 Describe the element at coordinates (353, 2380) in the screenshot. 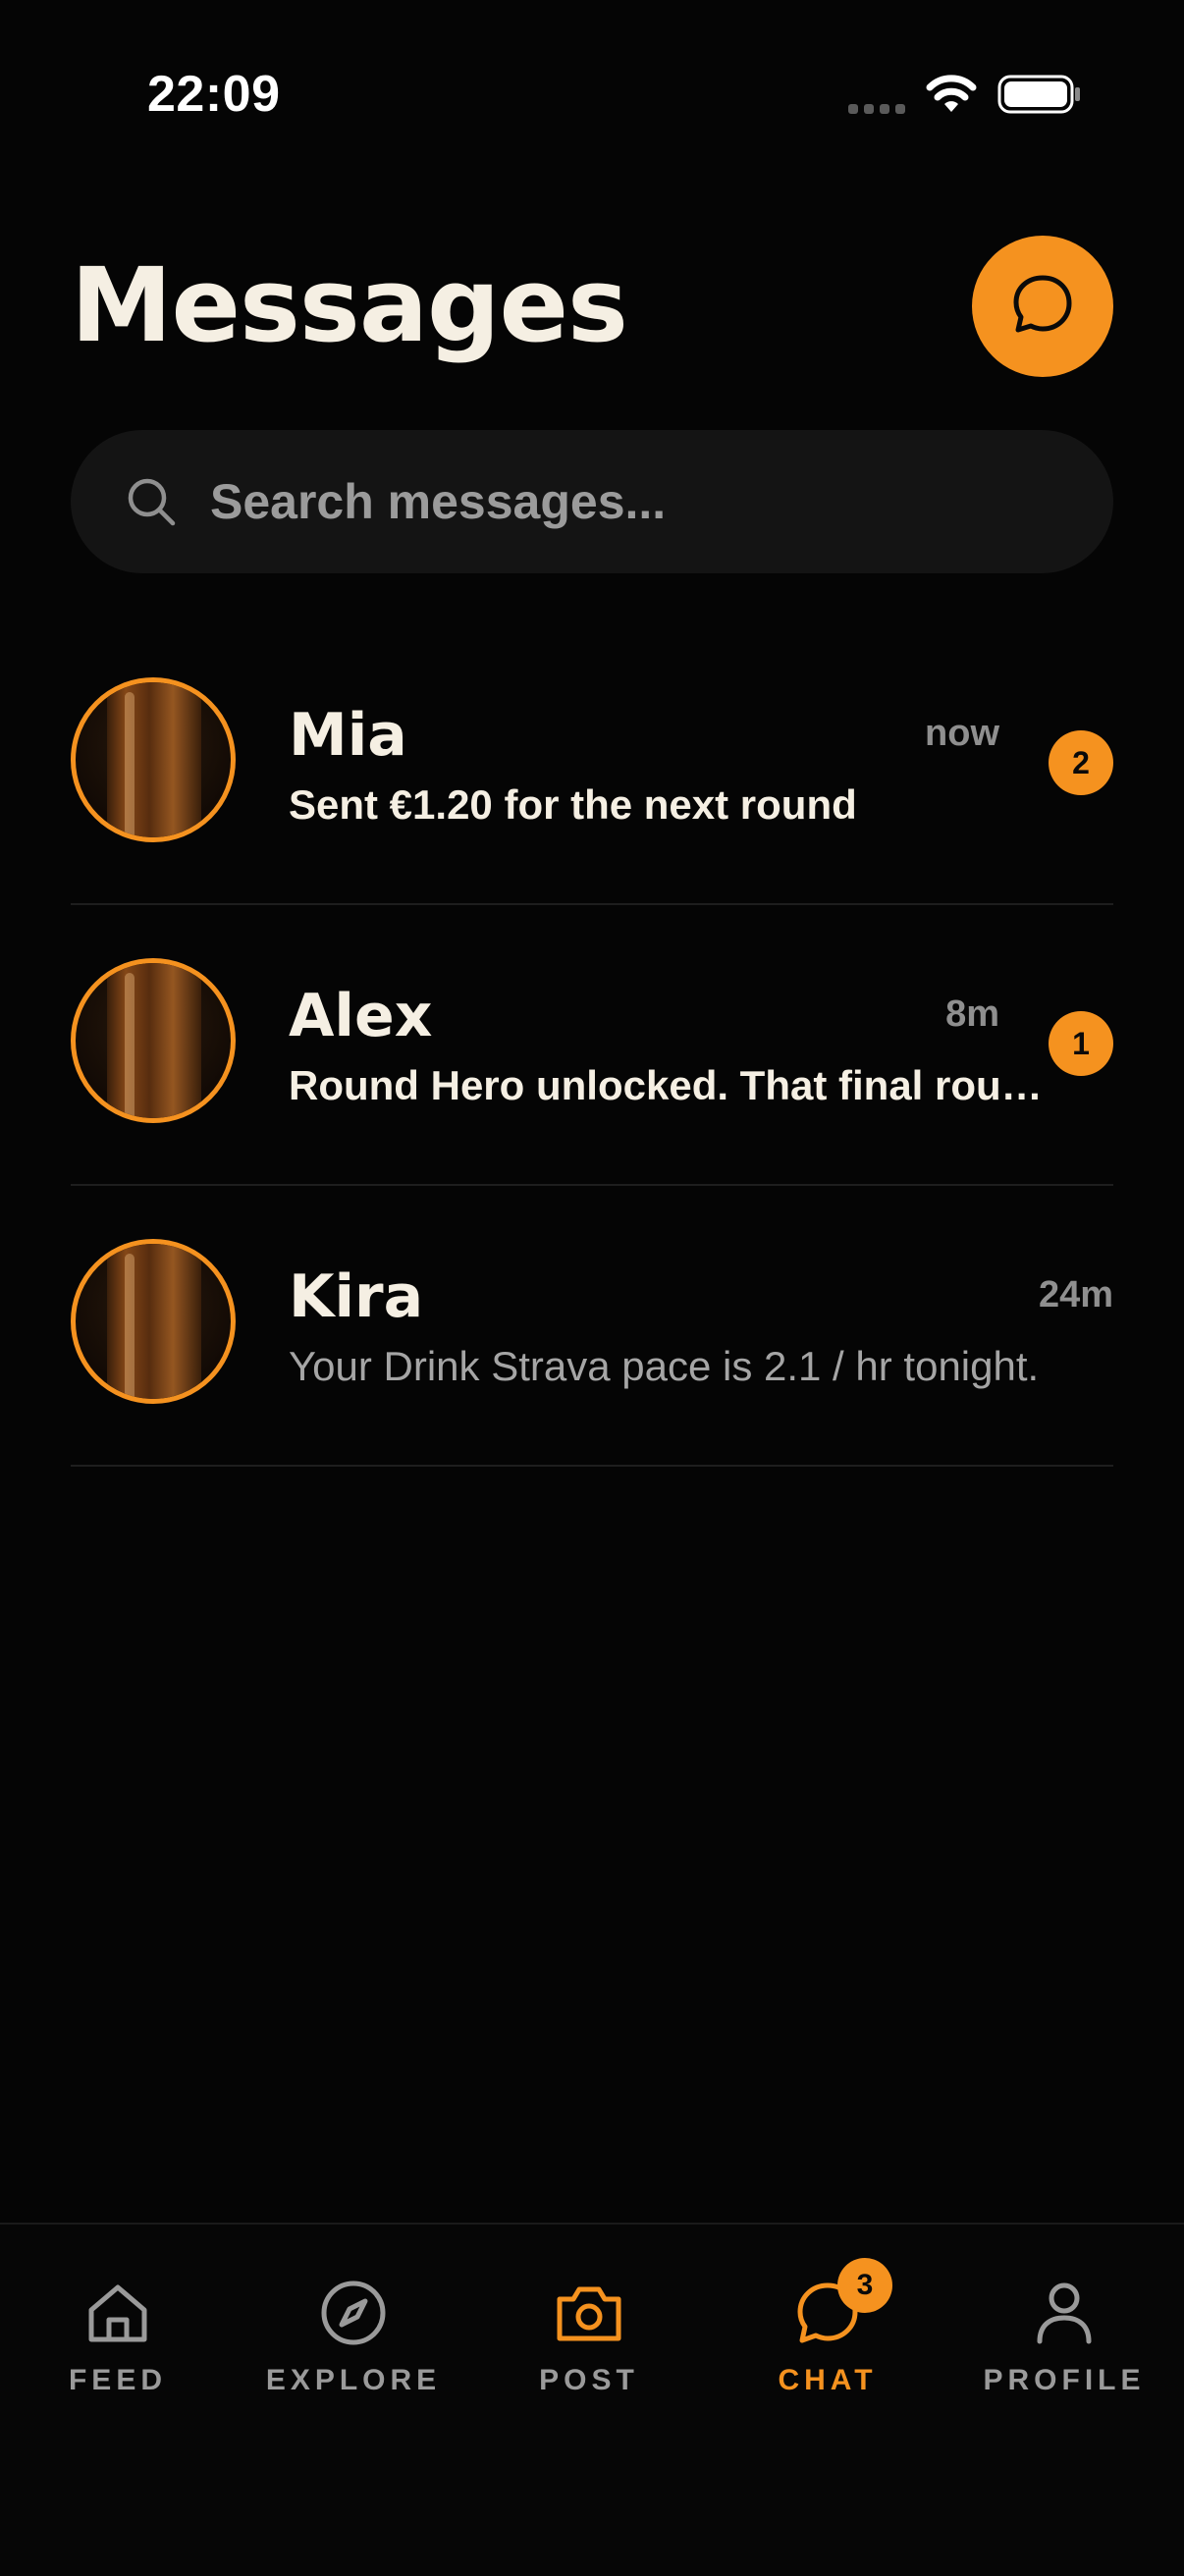

I see `tab-label: EXPLORE` at that location.